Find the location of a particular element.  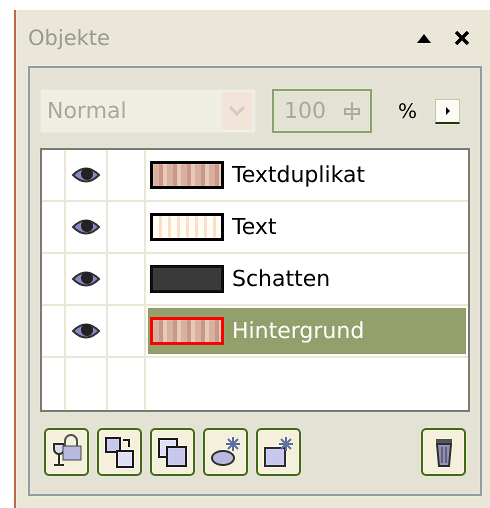

new-object-button is located at coordinates (278, 452).